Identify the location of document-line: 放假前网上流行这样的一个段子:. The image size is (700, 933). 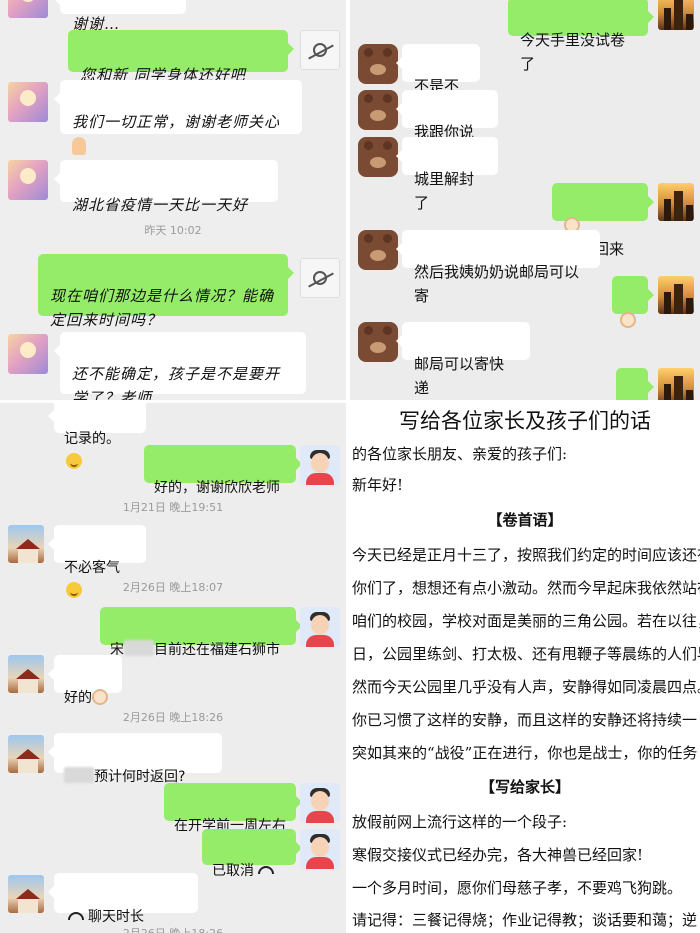
(460, 822).